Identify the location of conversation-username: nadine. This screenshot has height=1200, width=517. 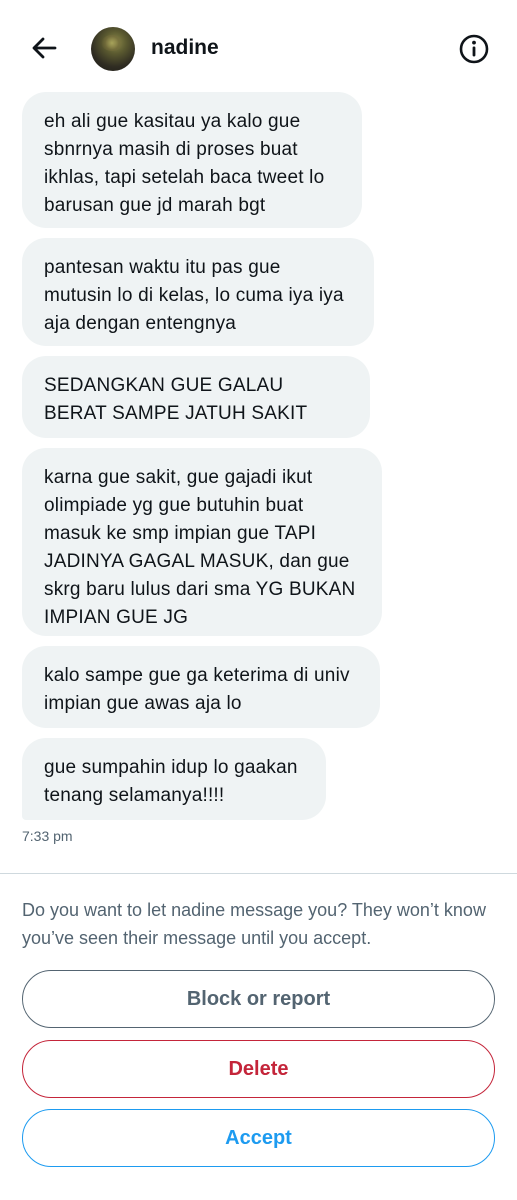
(185, 48).